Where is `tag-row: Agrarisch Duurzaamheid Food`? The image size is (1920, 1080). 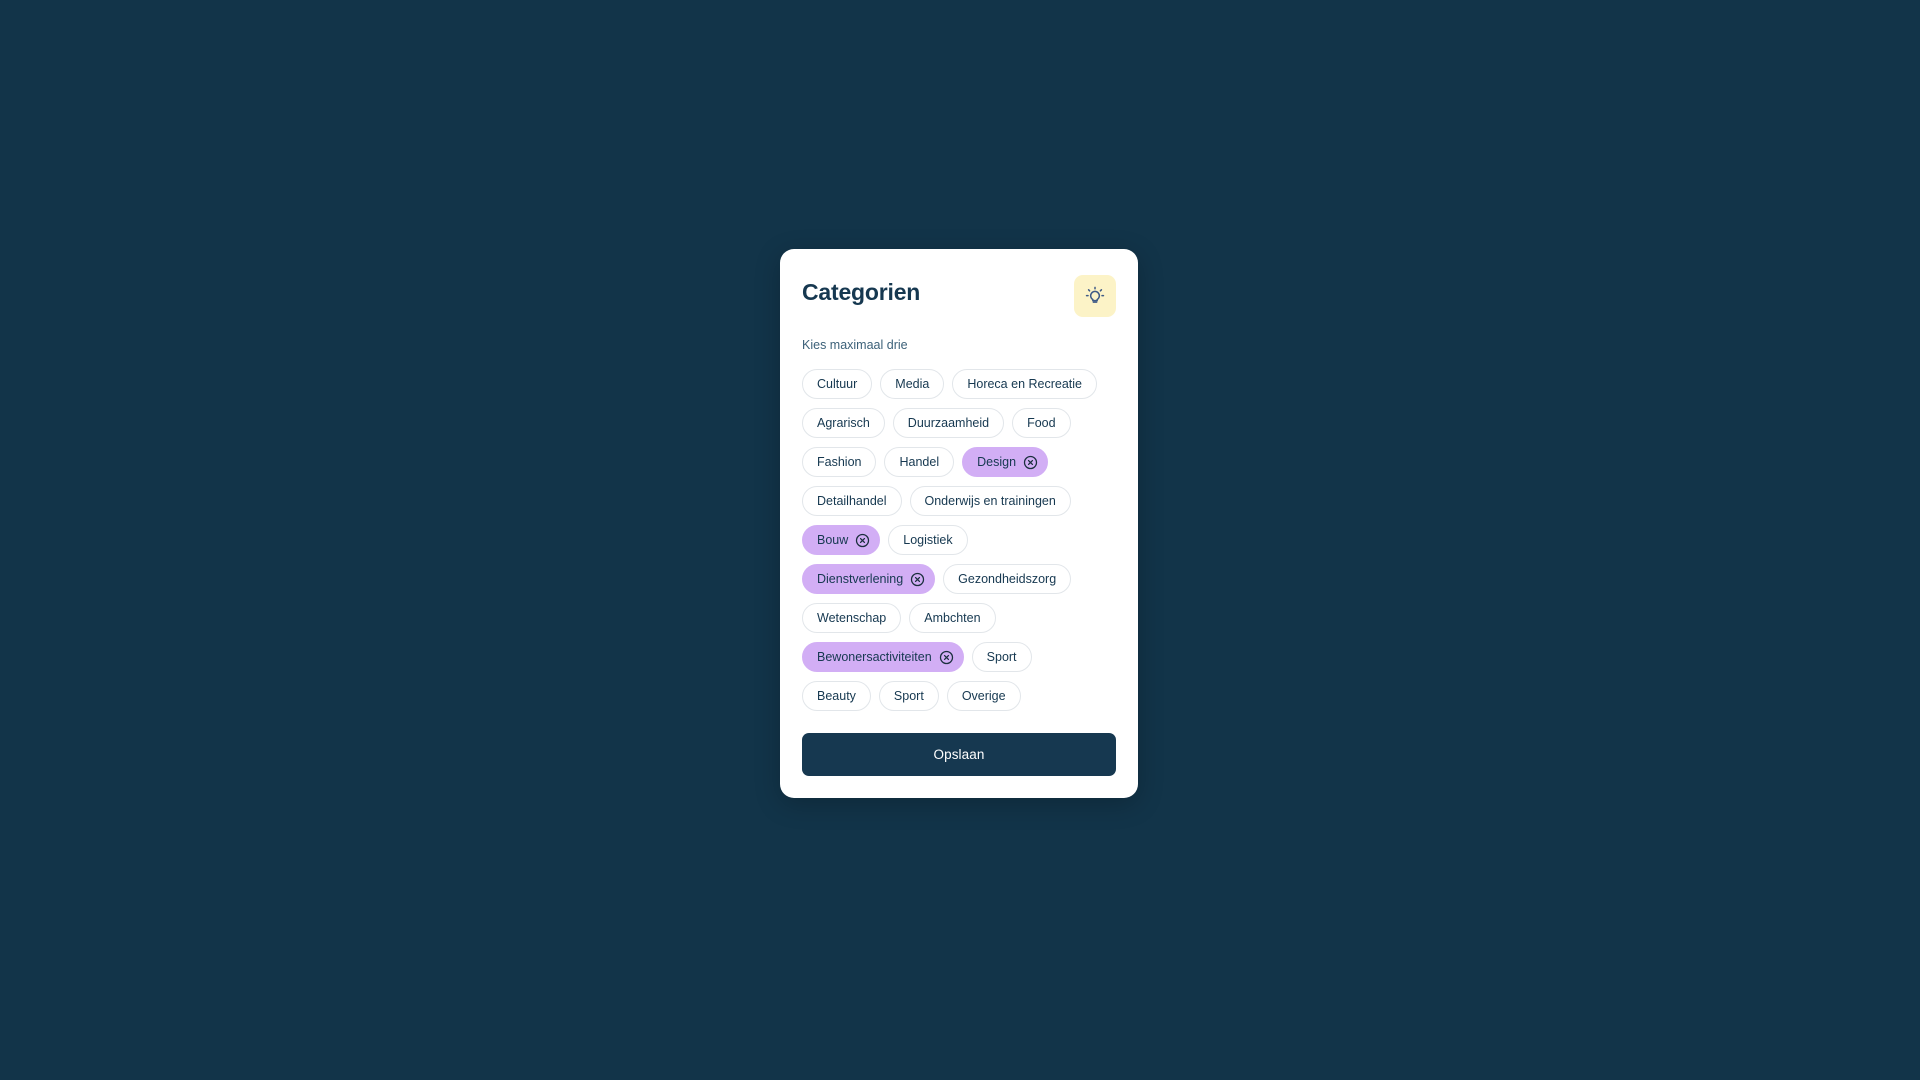
tag-row: Agrarisch Duurzaamheid Food is located at coordinates (959, 423).